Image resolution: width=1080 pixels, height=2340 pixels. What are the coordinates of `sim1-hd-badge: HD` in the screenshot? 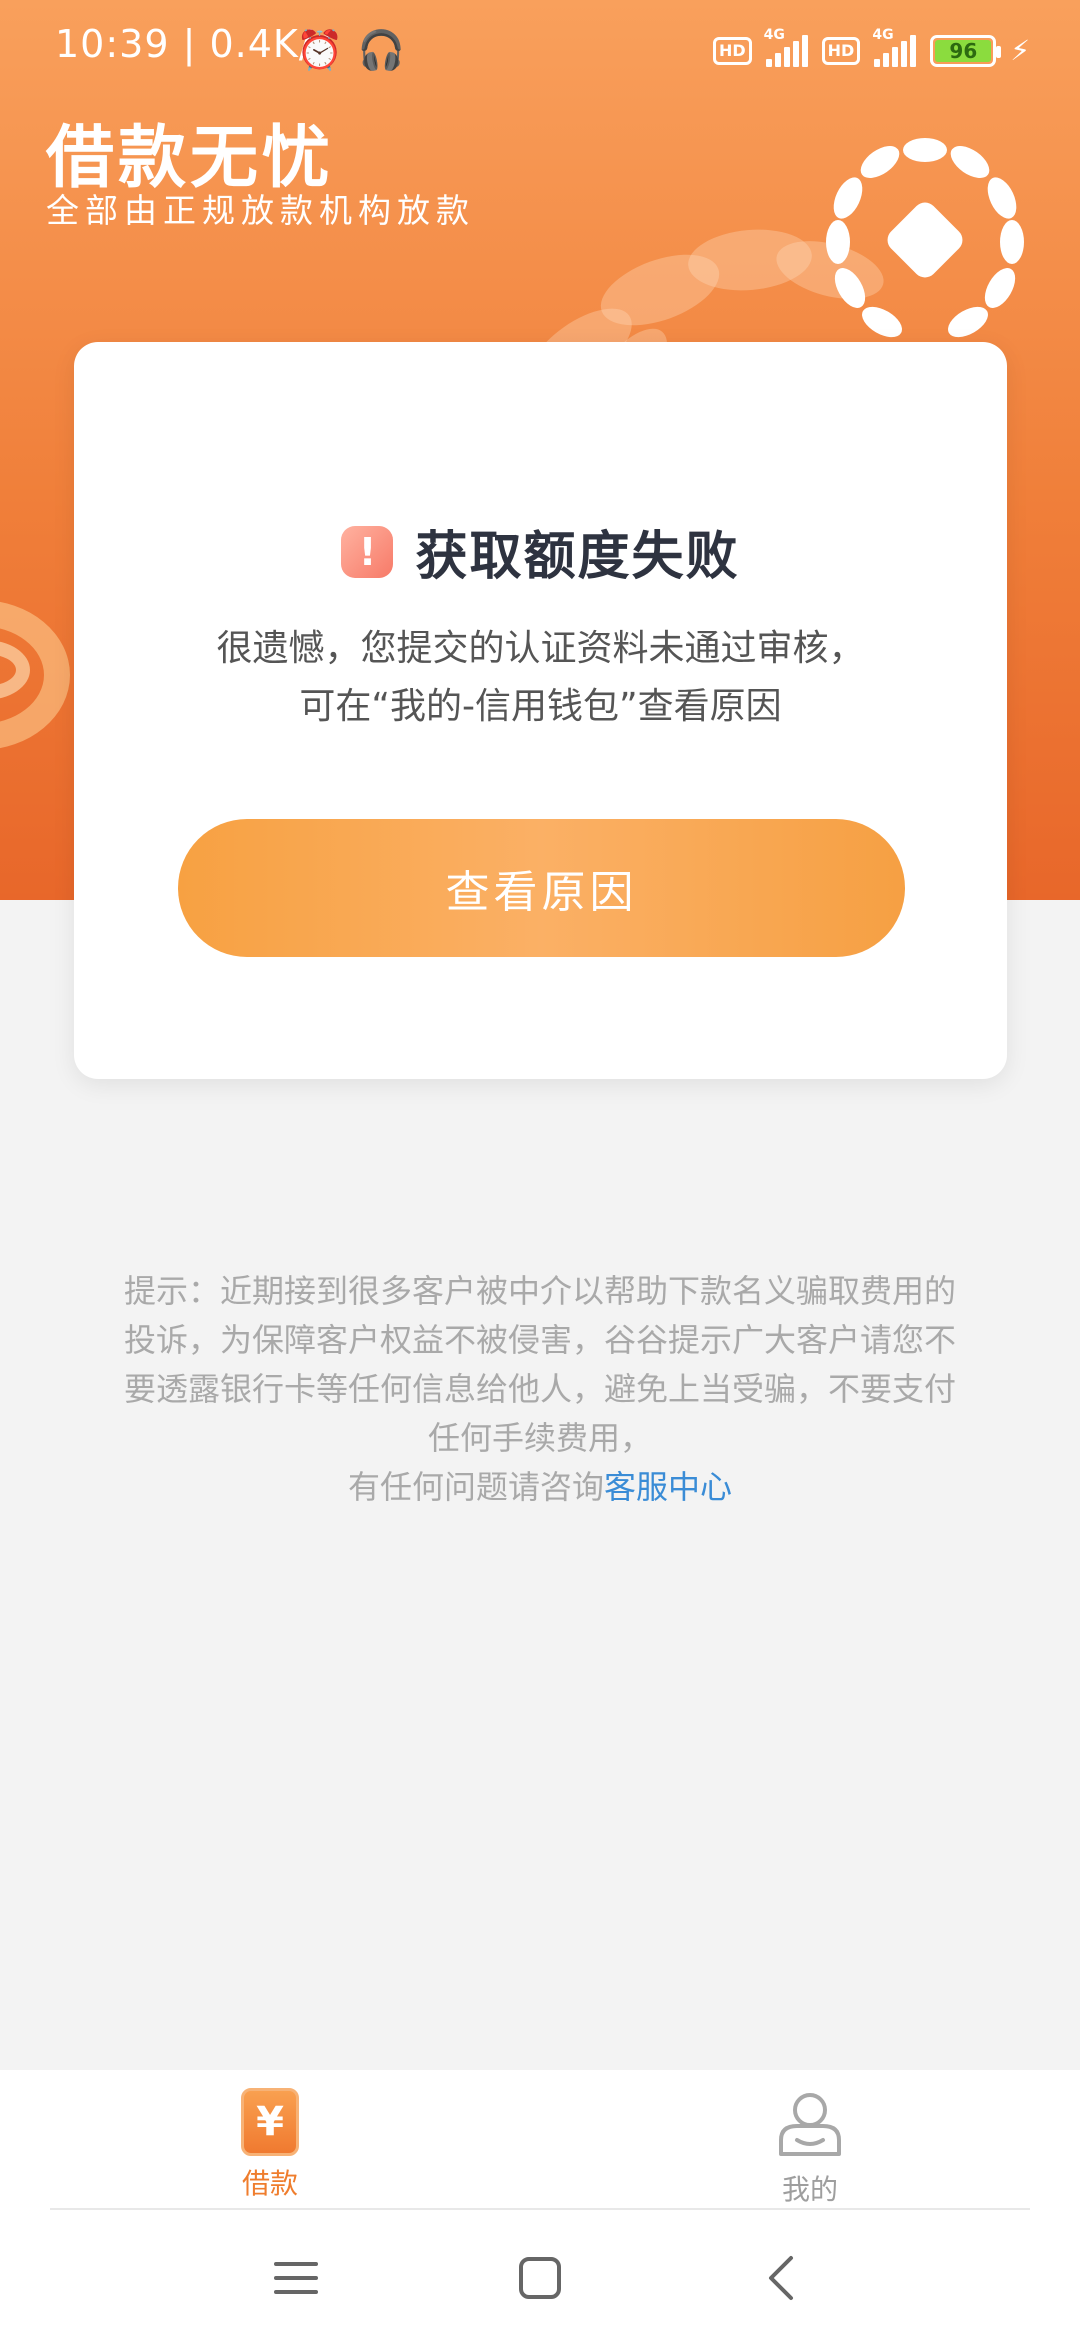 It's located at (732, 50).